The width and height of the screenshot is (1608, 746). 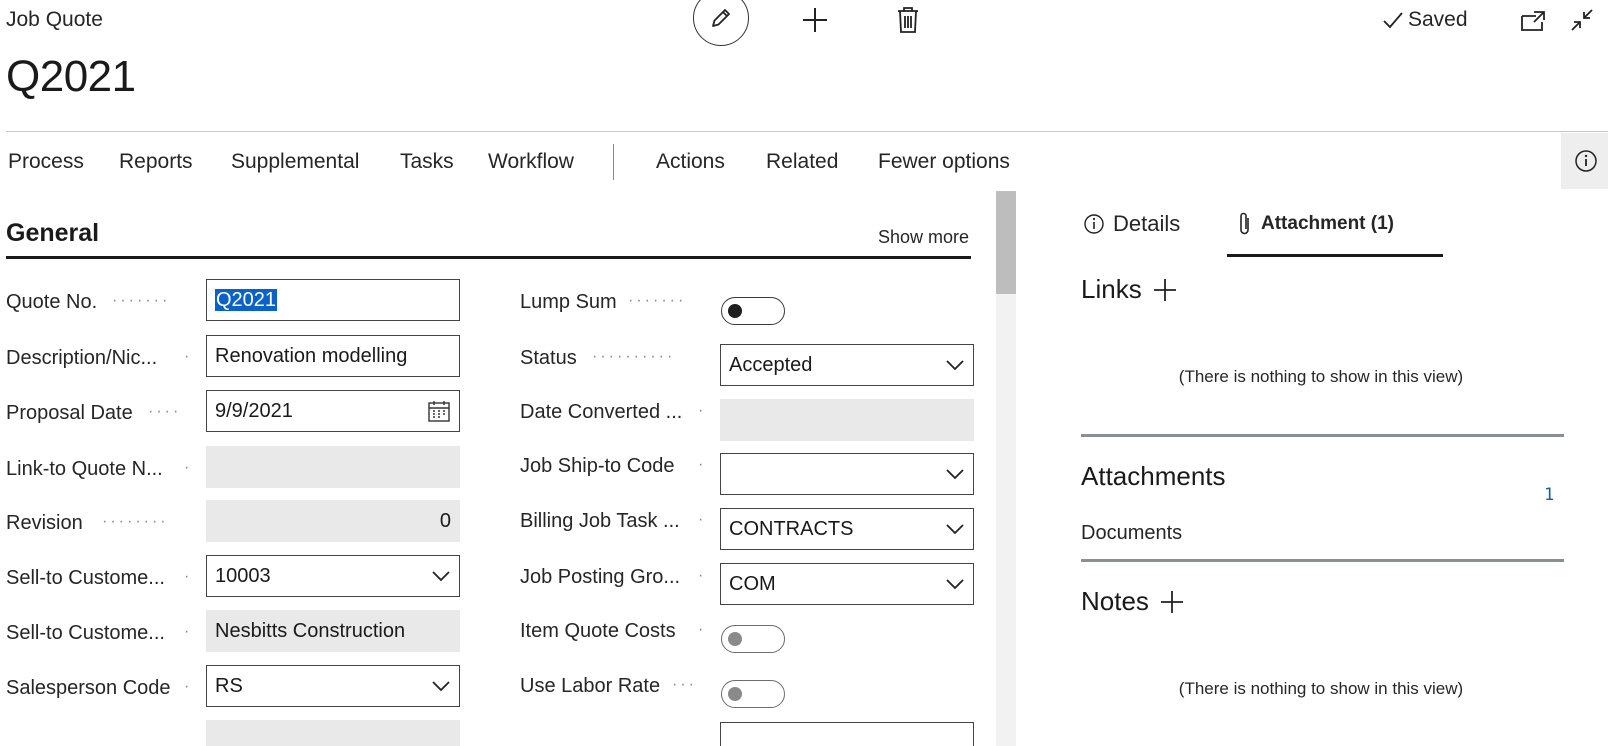 I want to click on action-supplemental: Supplemental, so click(x=295, y=162).